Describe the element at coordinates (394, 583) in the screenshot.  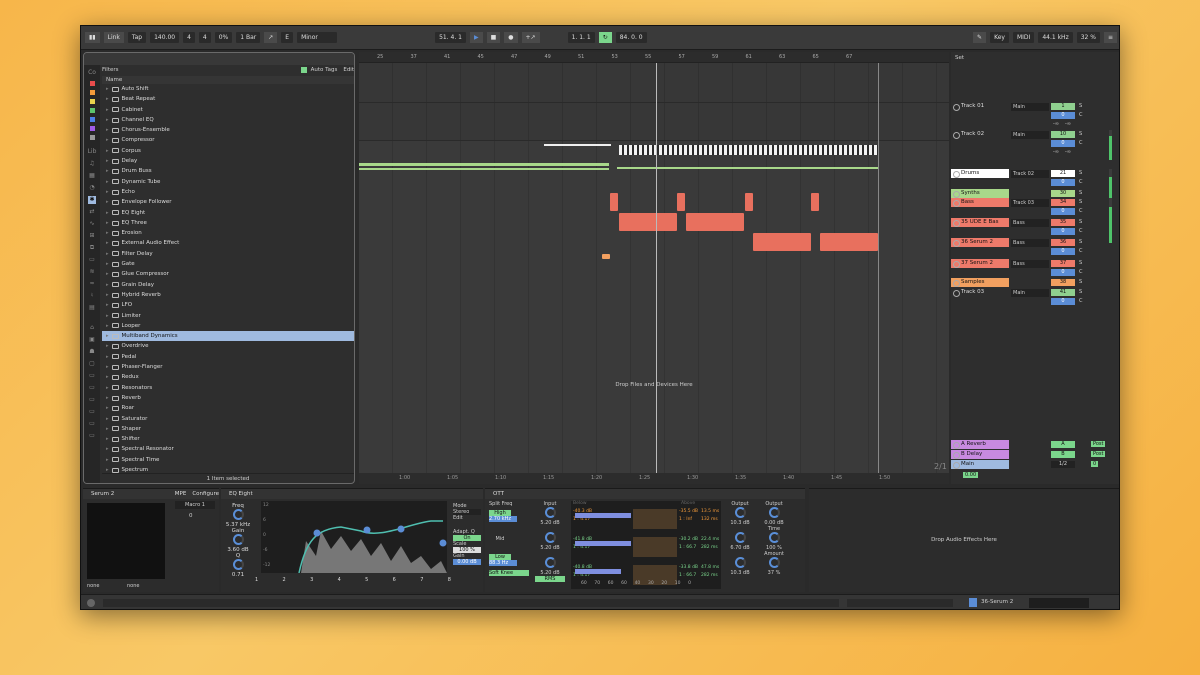
I see `band-toggle: 6` at that location.